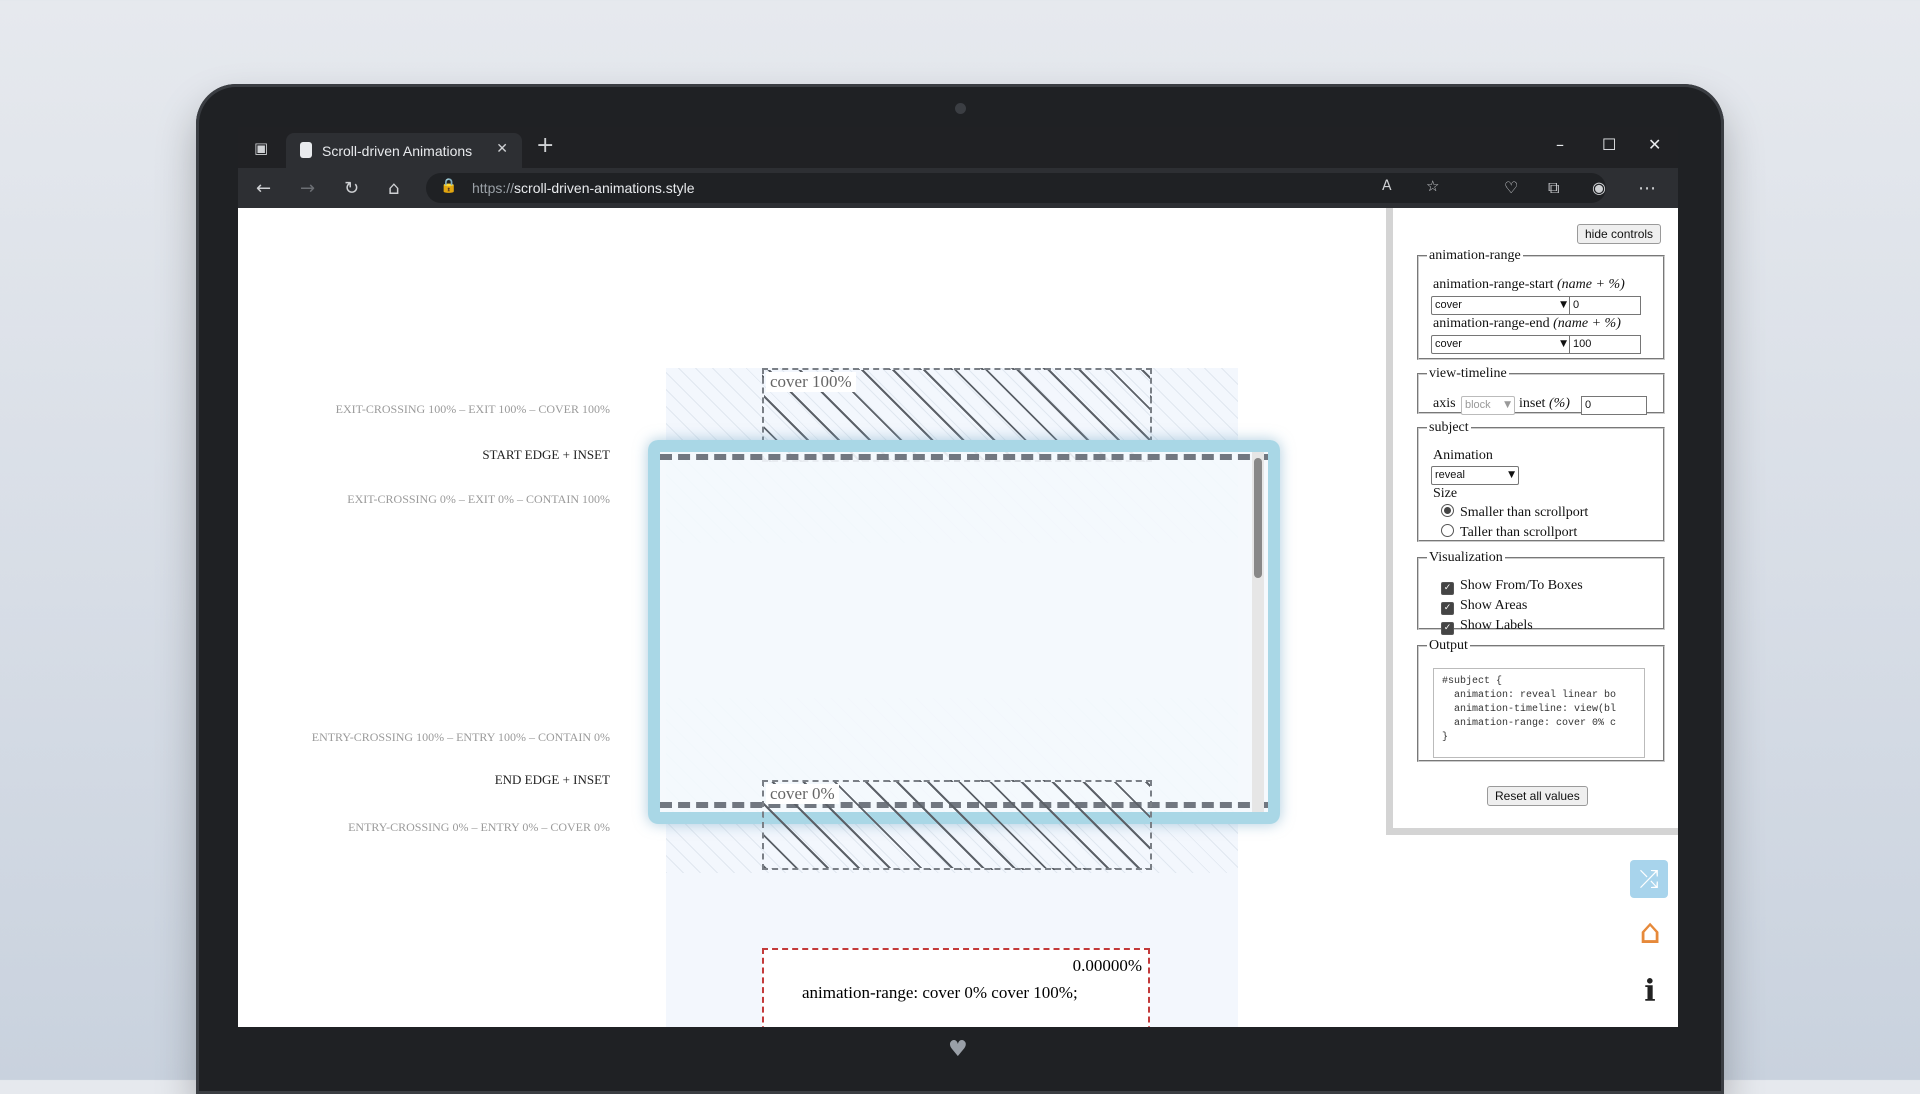 This screenshot has height=1094, width=1920. I want to click on scrollport, so click(964, 632).